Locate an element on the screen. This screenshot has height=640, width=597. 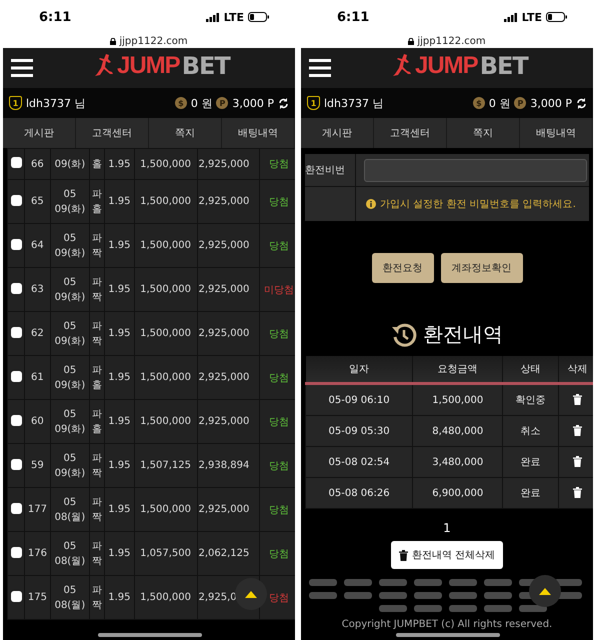
signal-icon is located at coordinates (213, 17).